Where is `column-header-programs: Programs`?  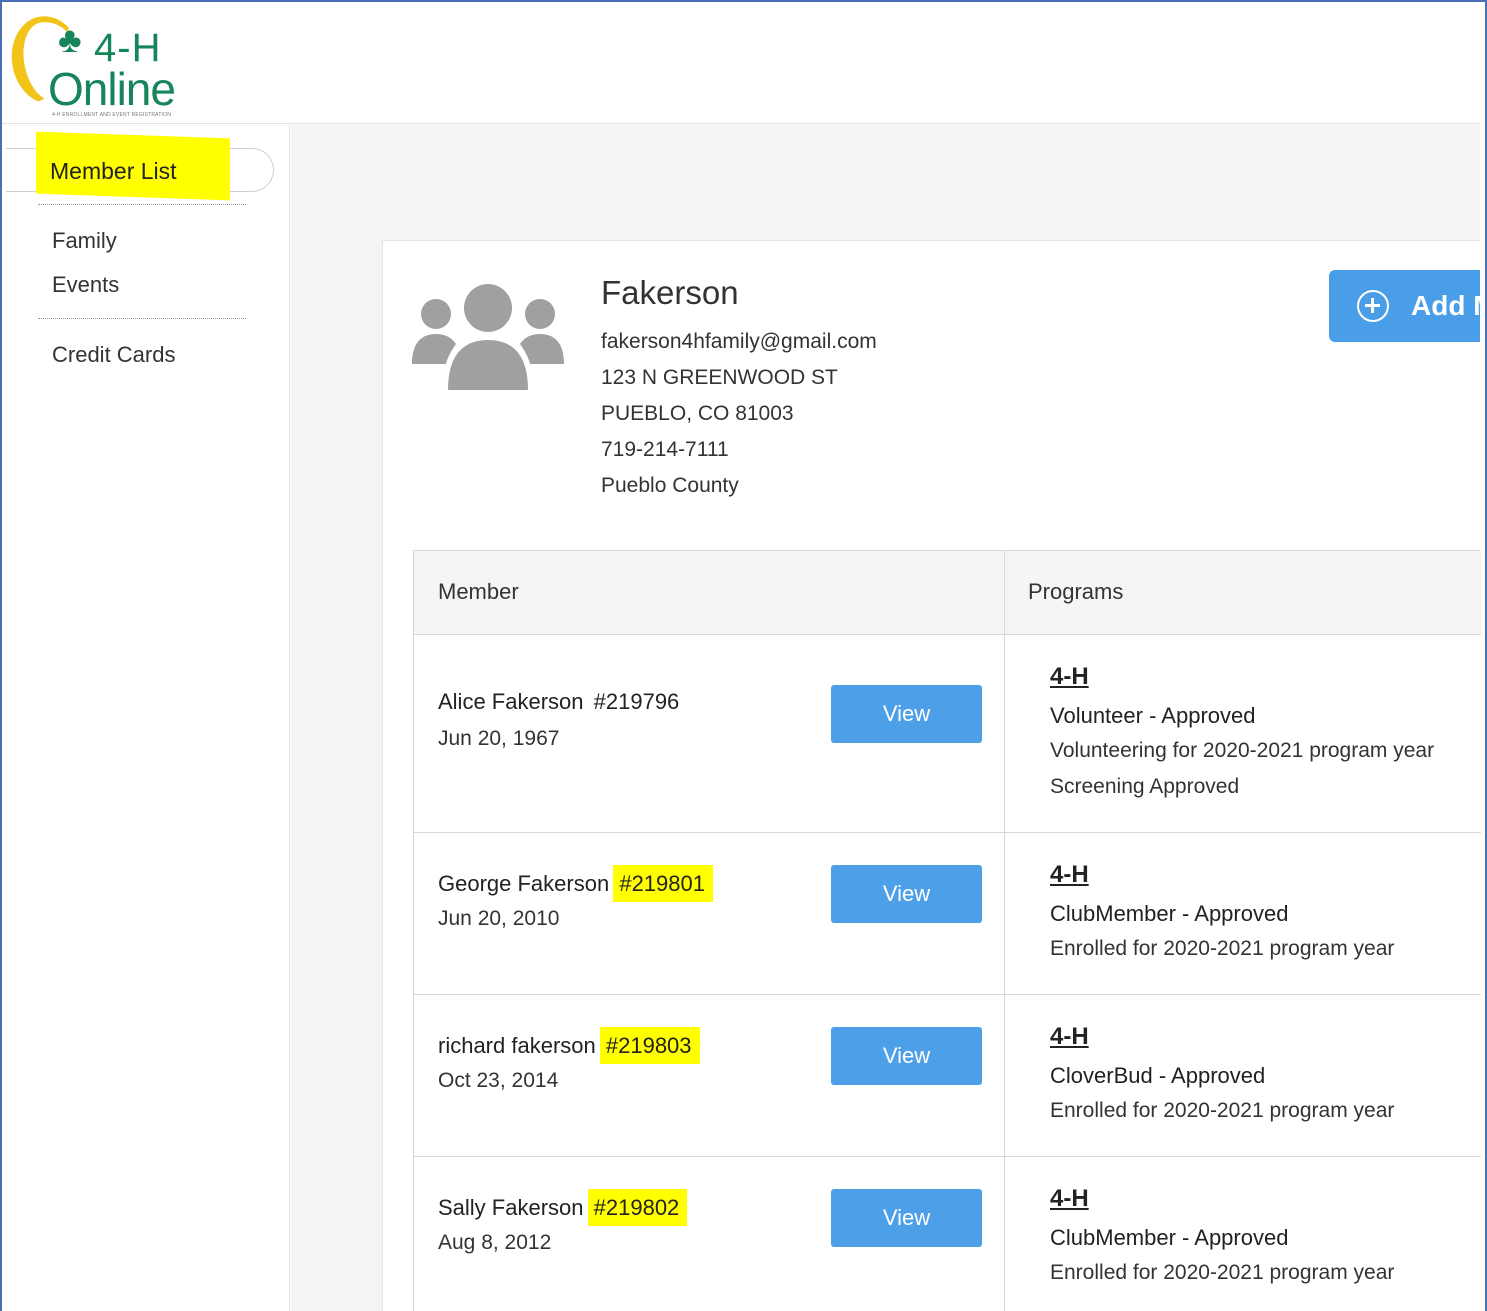 column-header-programs: Programs is located at coordinates (1076, 591).